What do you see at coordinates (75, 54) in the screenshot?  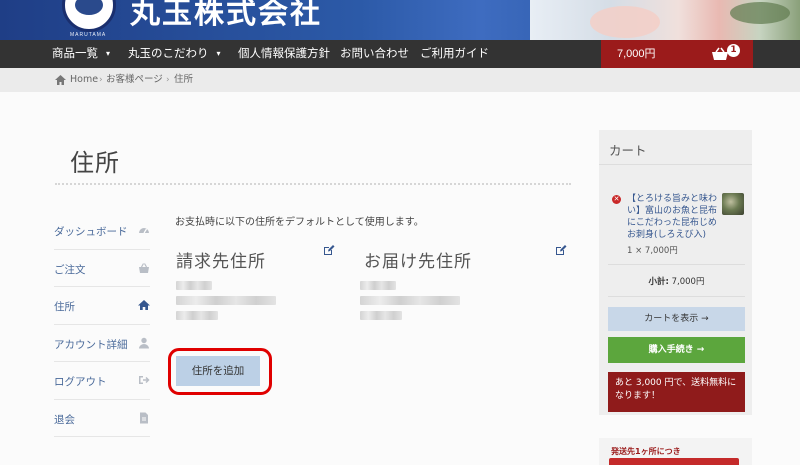 I see `nav-label: 商品一覧` at bounding box center [75, 54].